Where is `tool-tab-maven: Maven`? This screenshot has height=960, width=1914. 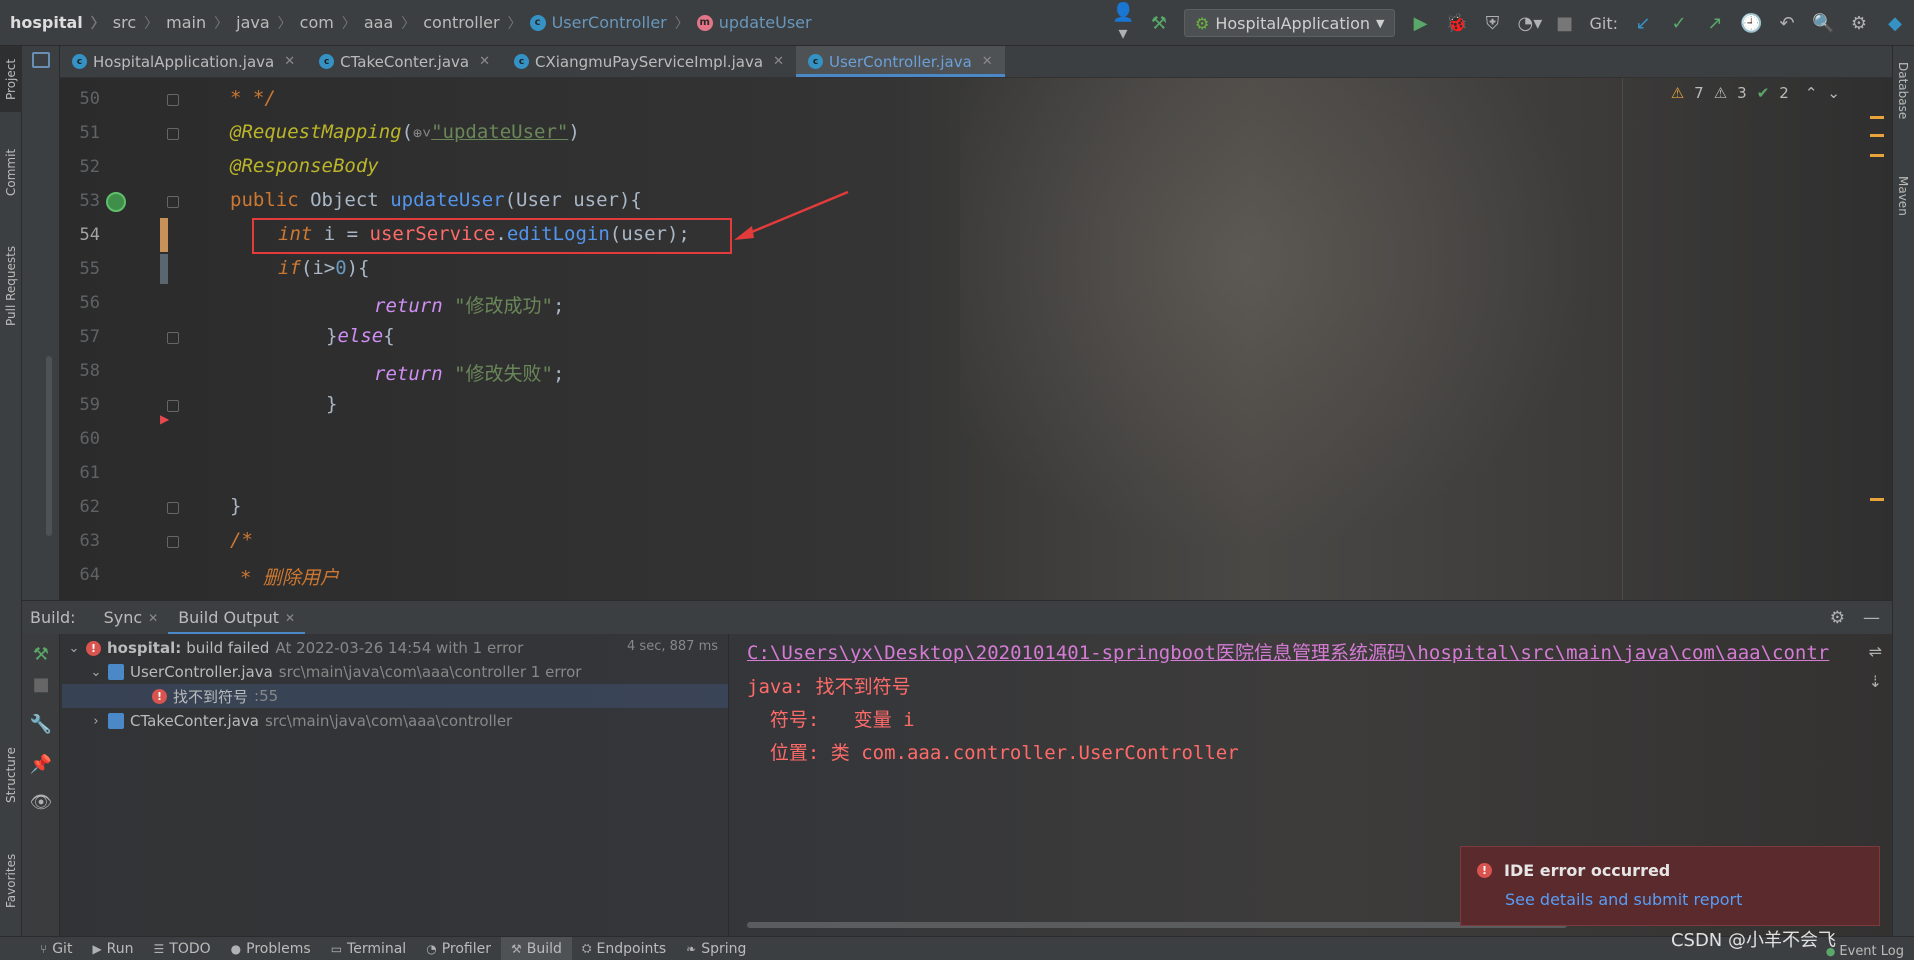
tool-tab-maven: Maven is located at coordinates (1903, 196).